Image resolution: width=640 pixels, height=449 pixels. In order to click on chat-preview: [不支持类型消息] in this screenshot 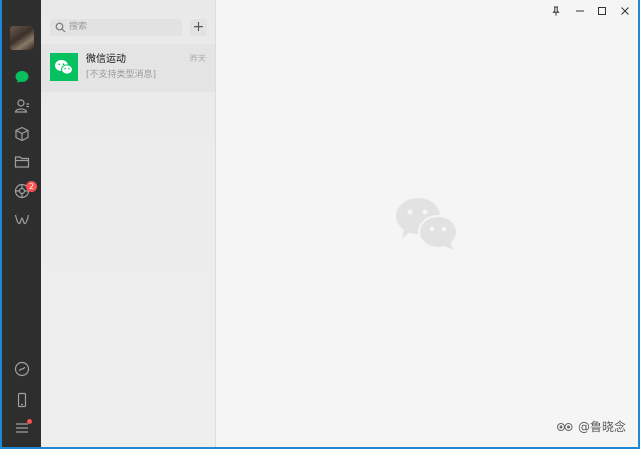, I will do `click(121, 75)`.